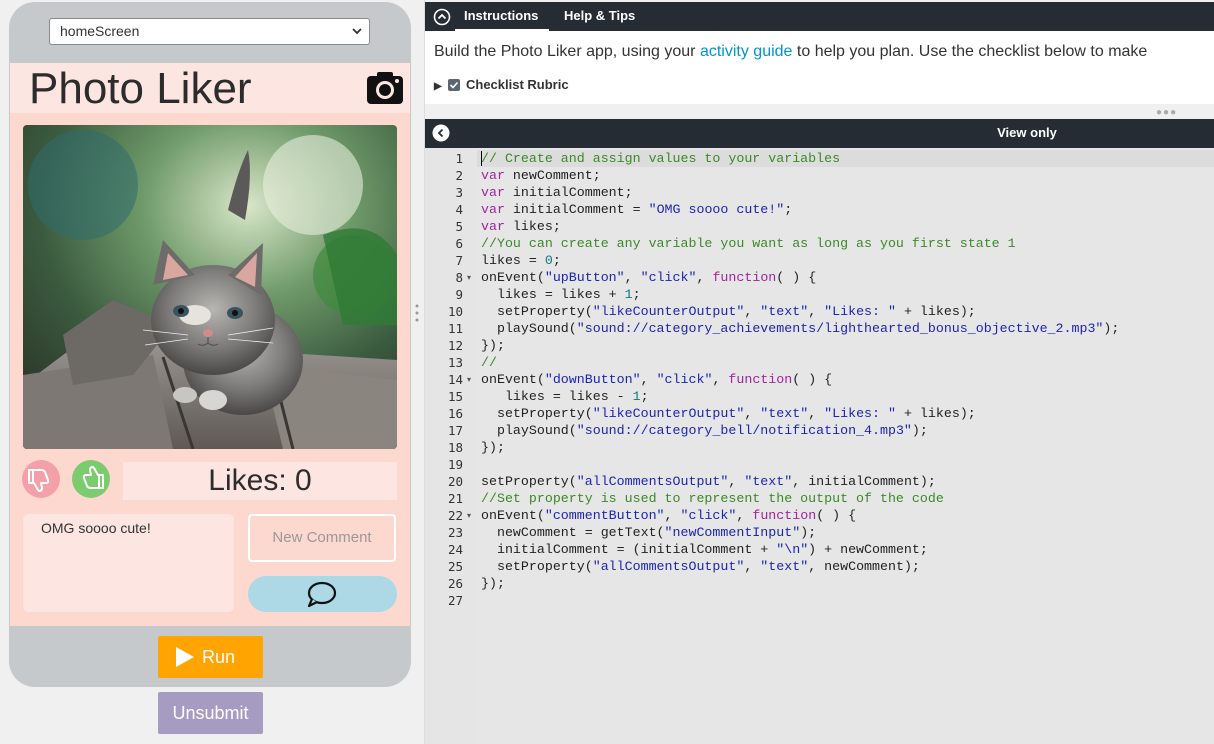  What do you see at coordinates (557, 396) in the screenshot?
I see `code-token: likes = likes -` at bounding box center [557, 396].